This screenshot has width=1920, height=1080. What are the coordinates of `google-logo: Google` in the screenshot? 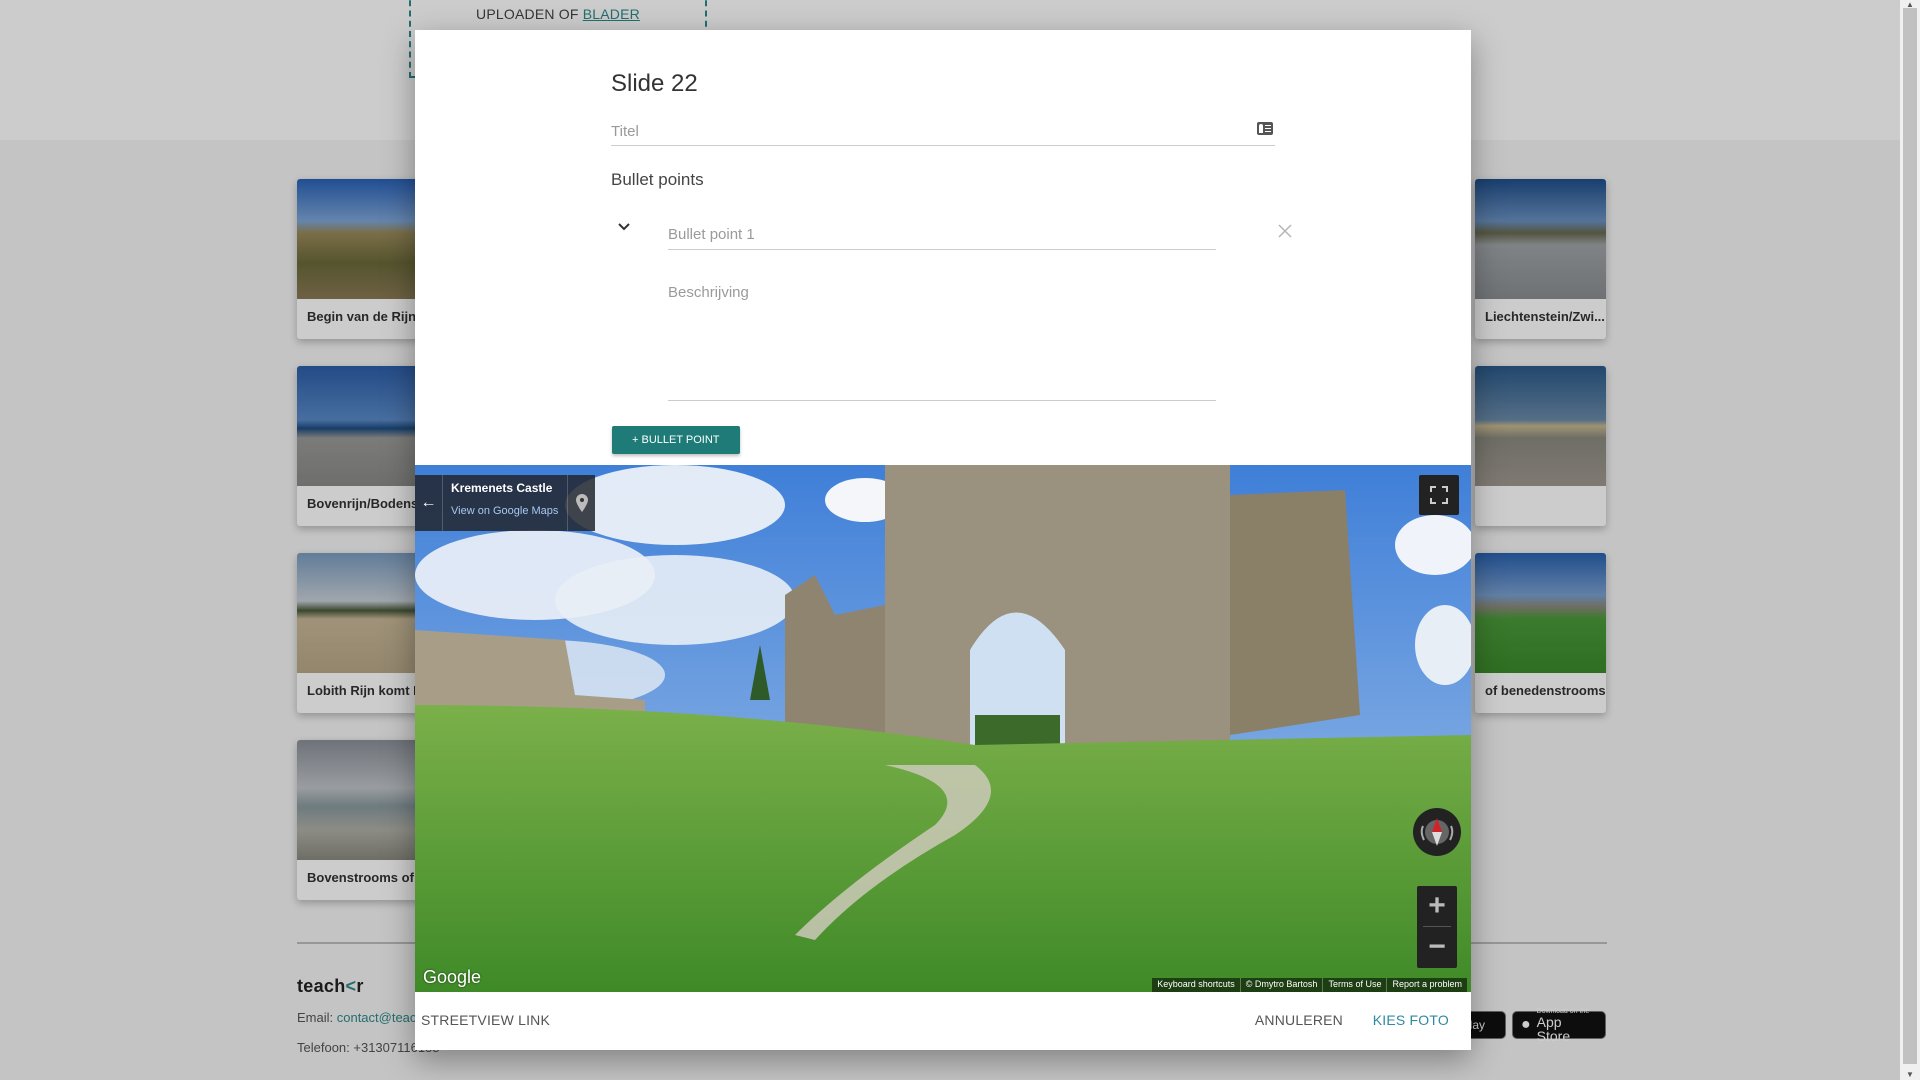 It's located at (452, 977).